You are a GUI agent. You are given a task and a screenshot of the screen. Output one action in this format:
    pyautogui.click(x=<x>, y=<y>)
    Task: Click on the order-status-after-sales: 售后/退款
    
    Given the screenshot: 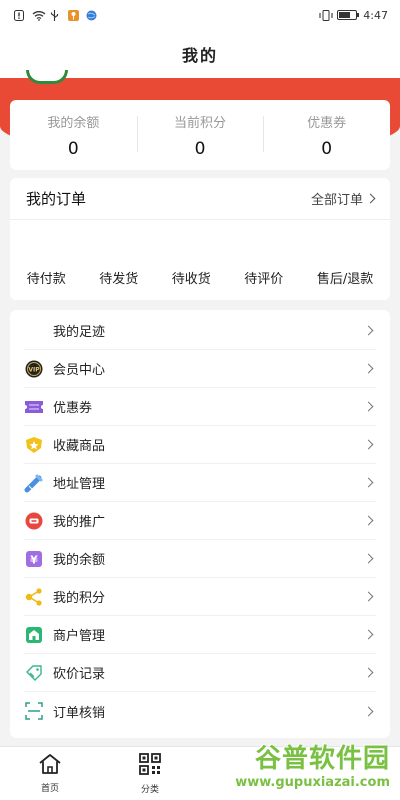 What is the action you would take?
    pyautogui.click(x=345, y=277)
    